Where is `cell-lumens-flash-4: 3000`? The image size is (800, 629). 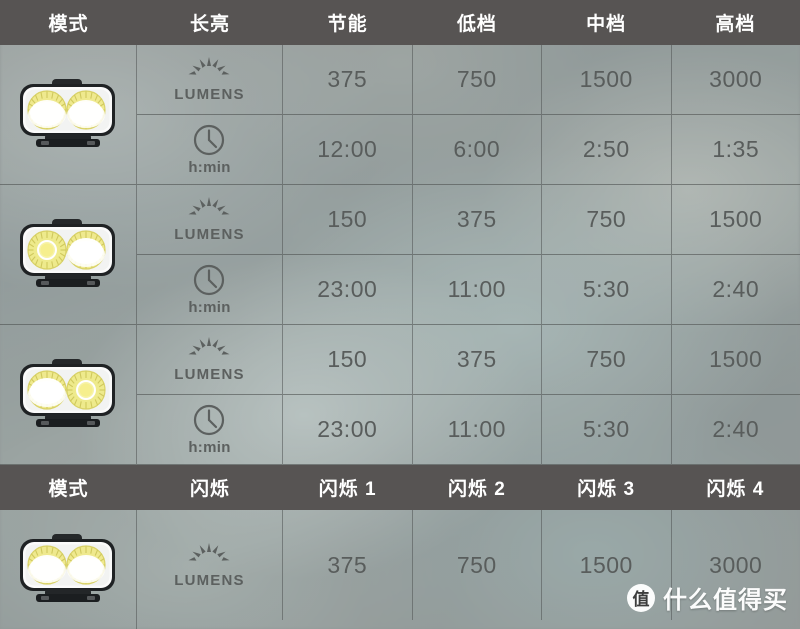 cell-lumens-flash-4: 3000 is located at coordinates (736, 565).